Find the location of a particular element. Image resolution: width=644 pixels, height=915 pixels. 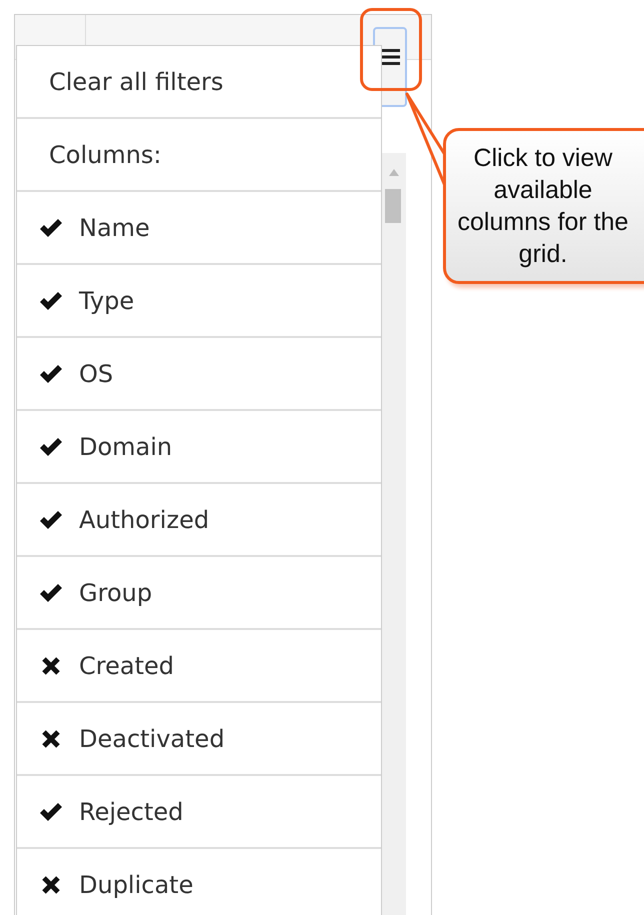

column-label: Authorized is located at coordinates (144, 520).